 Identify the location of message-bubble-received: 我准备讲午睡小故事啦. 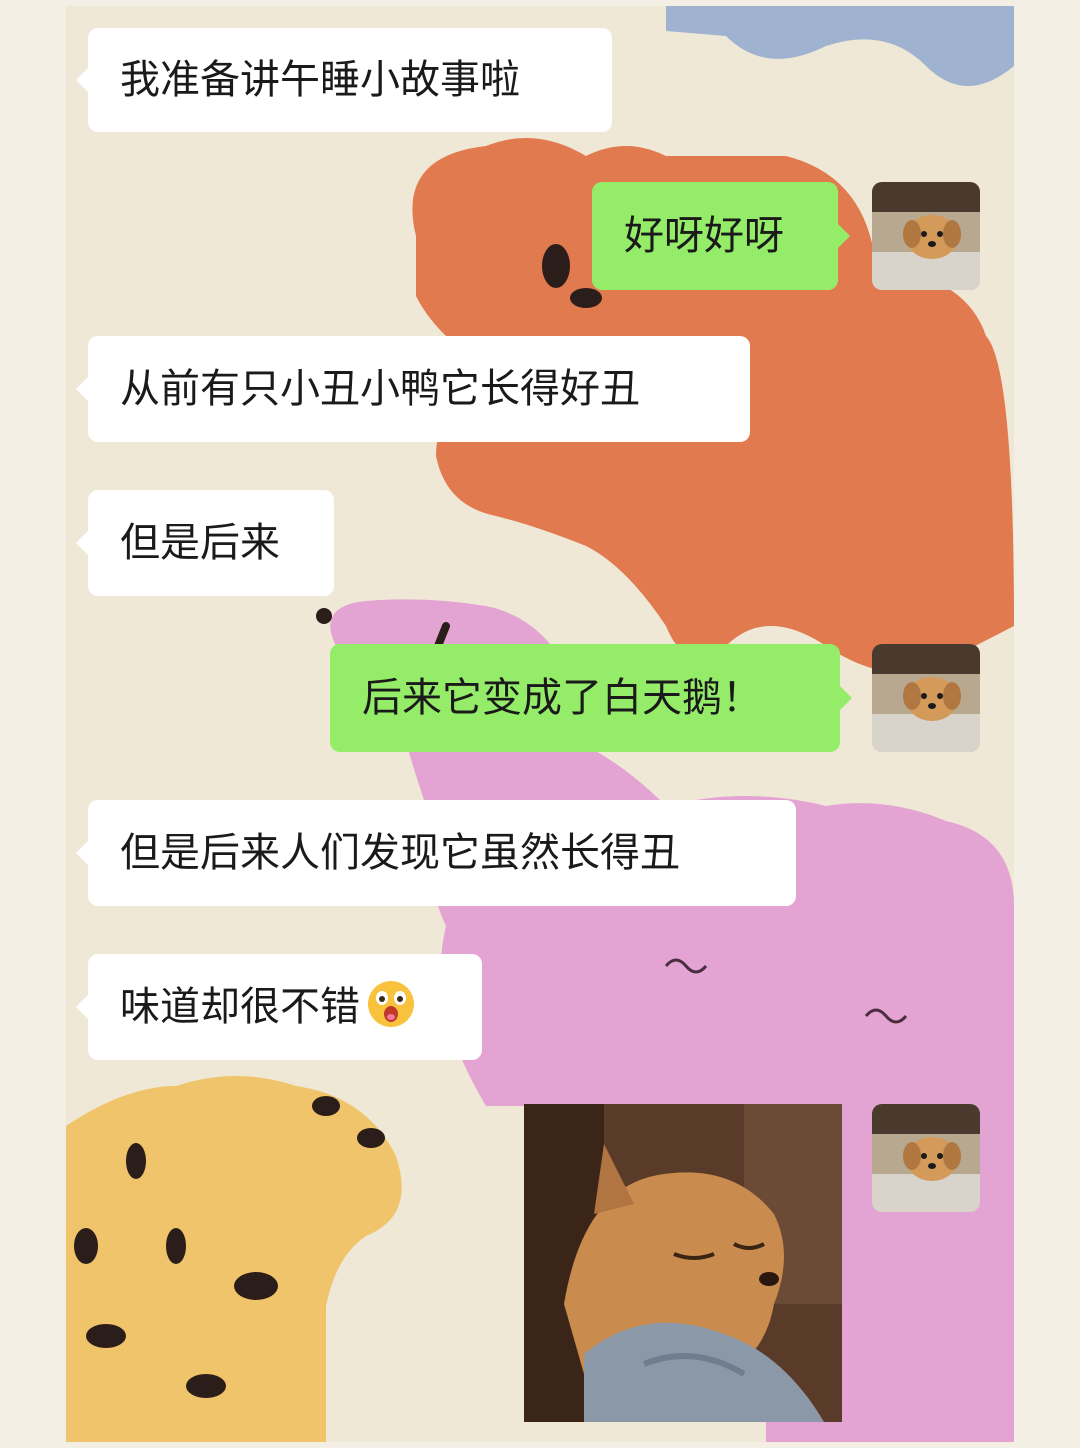
(344, 80).